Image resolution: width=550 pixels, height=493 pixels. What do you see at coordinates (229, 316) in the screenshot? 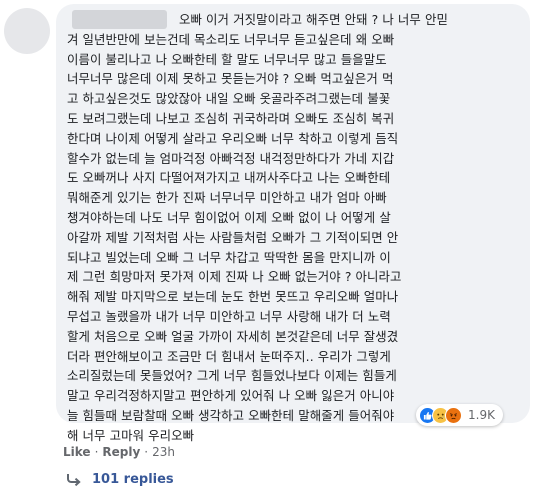
I see `comment-line: 무섭고 놀랬을까 내가 너무 미안하고 너무 사랑해 내가 더 노력` at bounding box center [229, 316].